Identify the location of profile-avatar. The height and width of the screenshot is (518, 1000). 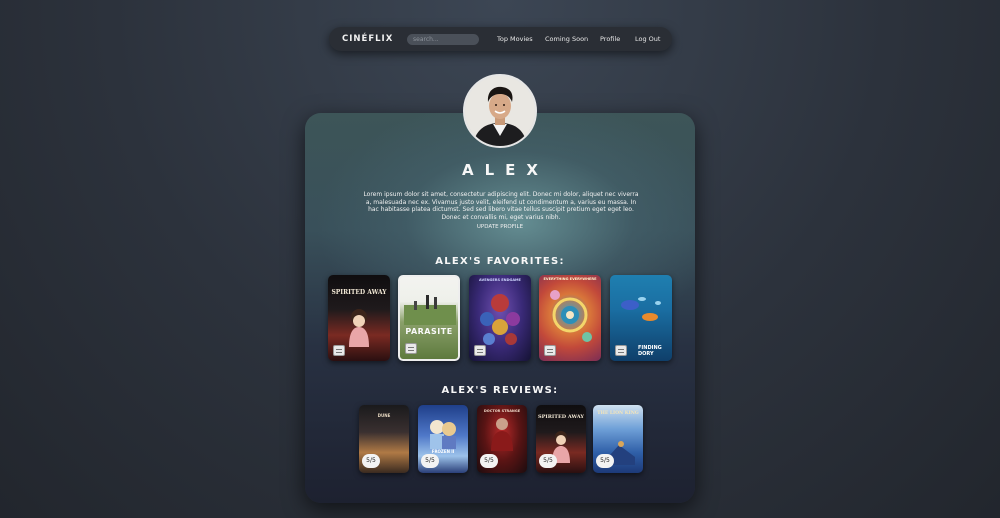
(500, 111).